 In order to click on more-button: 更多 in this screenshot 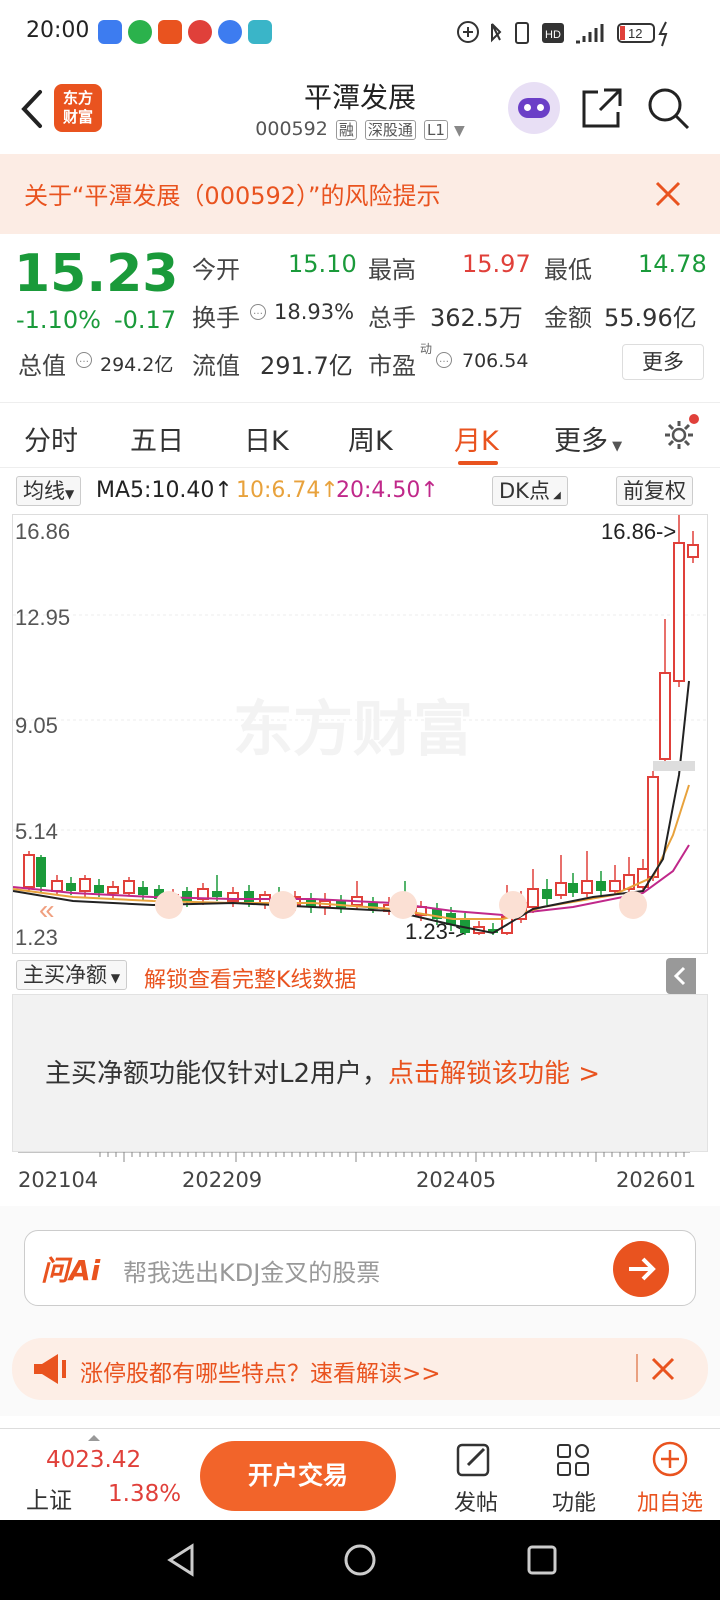, I will do `click(663, 362)`.